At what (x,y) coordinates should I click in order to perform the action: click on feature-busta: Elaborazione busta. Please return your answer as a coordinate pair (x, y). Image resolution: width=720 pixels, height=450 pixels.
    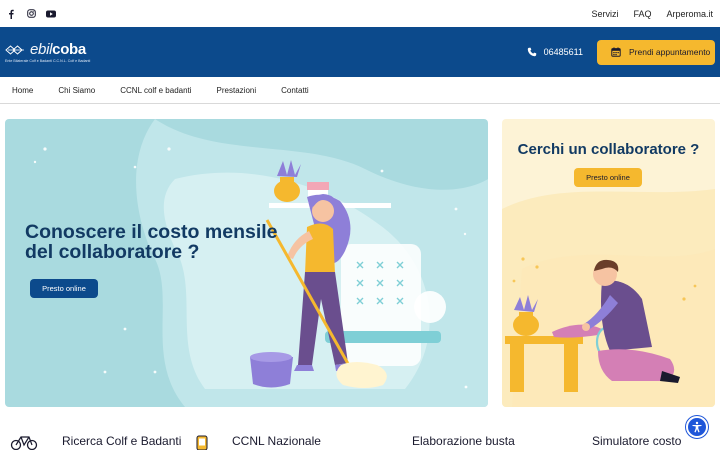
    Looking at the image, I should click on (463, 441).